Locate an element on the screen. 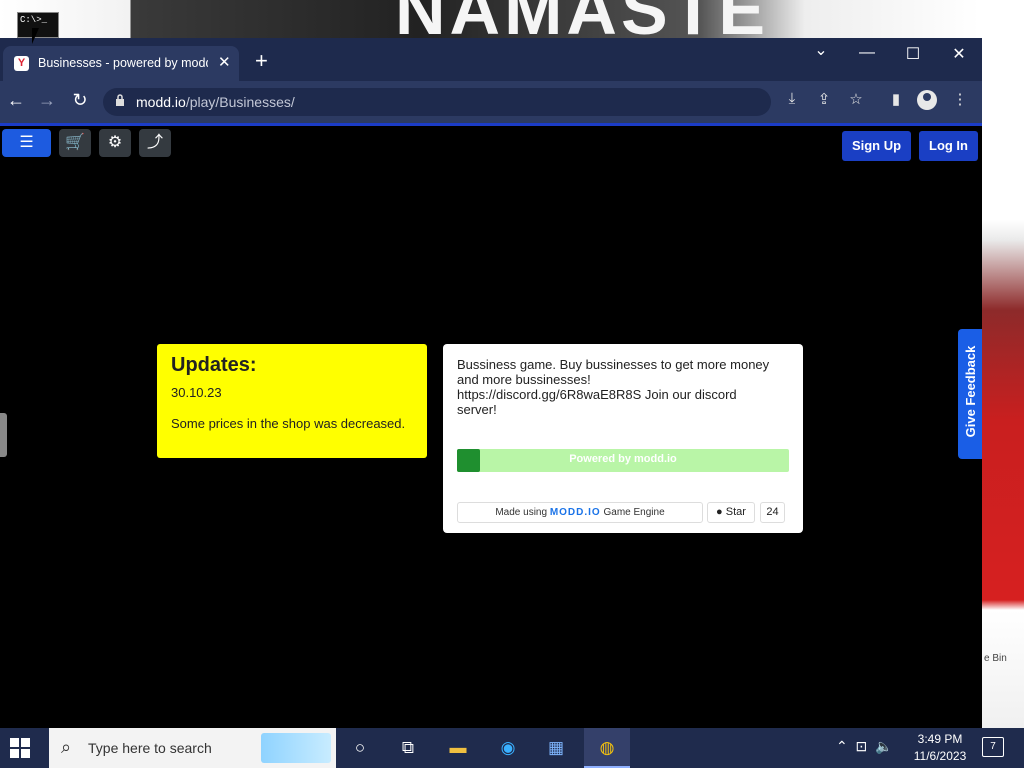 The height and width of the screenshot is (768, 1024). made-suffix: Game Engine is located at coordinates (634, 512).